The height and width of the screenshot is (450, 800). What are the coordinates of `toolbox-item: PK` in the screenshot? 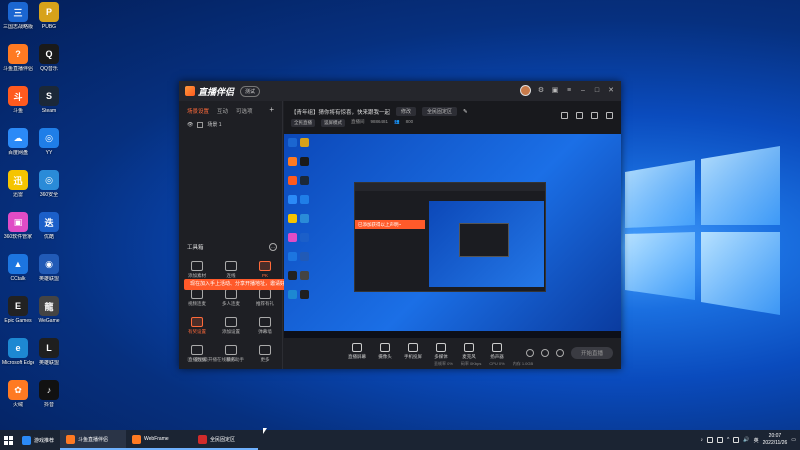 It's located at (265, 269).